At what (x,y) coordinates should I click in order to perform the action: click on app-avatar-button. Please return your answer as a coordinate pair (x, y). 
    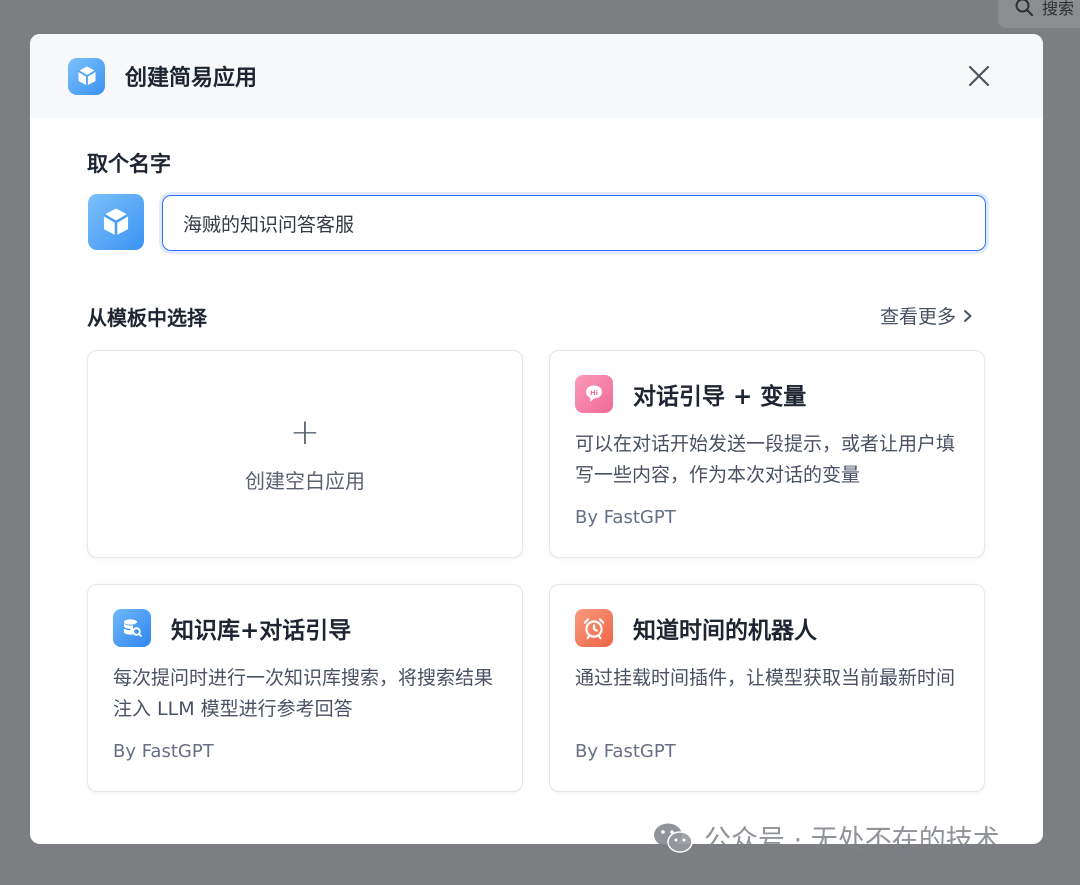
    Looking at the image, I should click on (116, 222).